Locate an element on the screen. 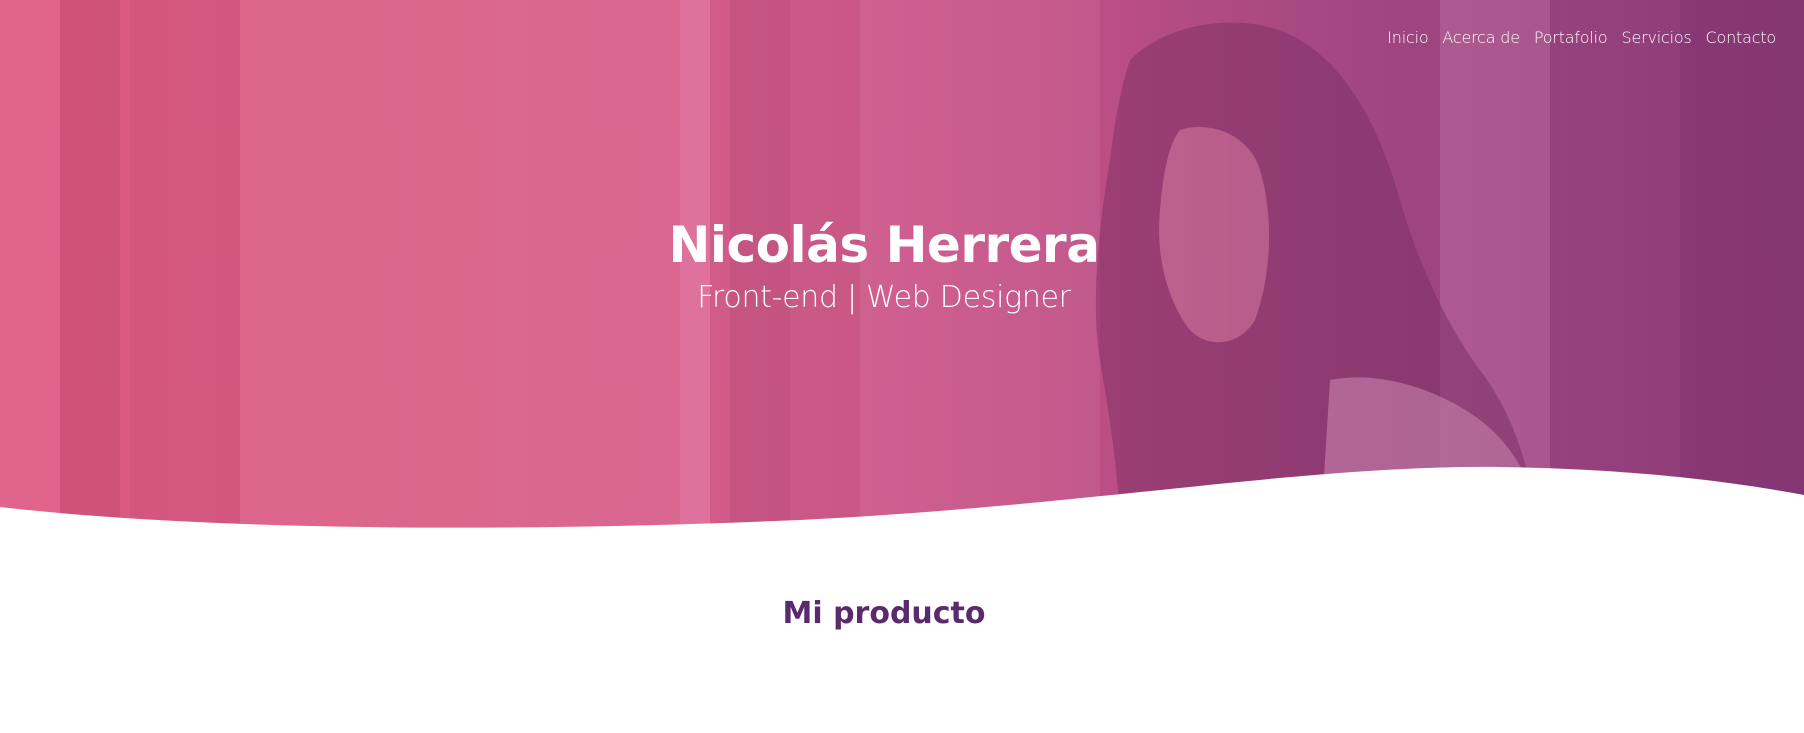  hero-wave-divider is located at coordinates (902, 510).